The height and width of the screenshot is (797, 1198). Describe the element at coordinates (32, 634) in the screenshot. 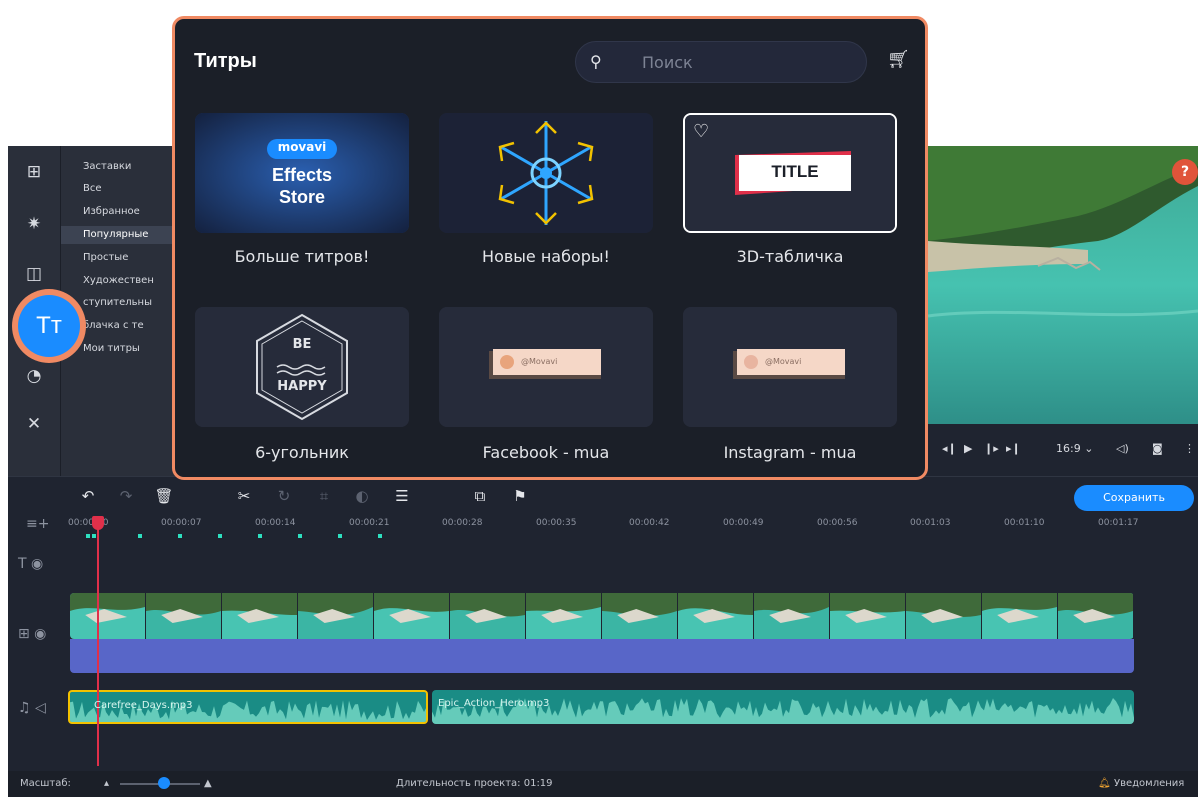

I see `video-track-icon: ⊞ ◉` at that location.